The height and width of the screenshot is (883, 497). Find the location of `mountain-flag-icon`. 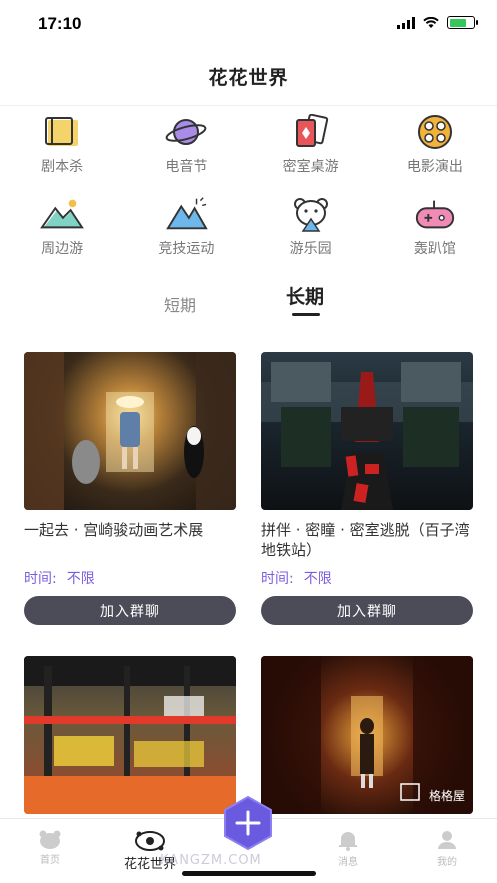

mountain-flag-icon is located at coordinates (186, 214).